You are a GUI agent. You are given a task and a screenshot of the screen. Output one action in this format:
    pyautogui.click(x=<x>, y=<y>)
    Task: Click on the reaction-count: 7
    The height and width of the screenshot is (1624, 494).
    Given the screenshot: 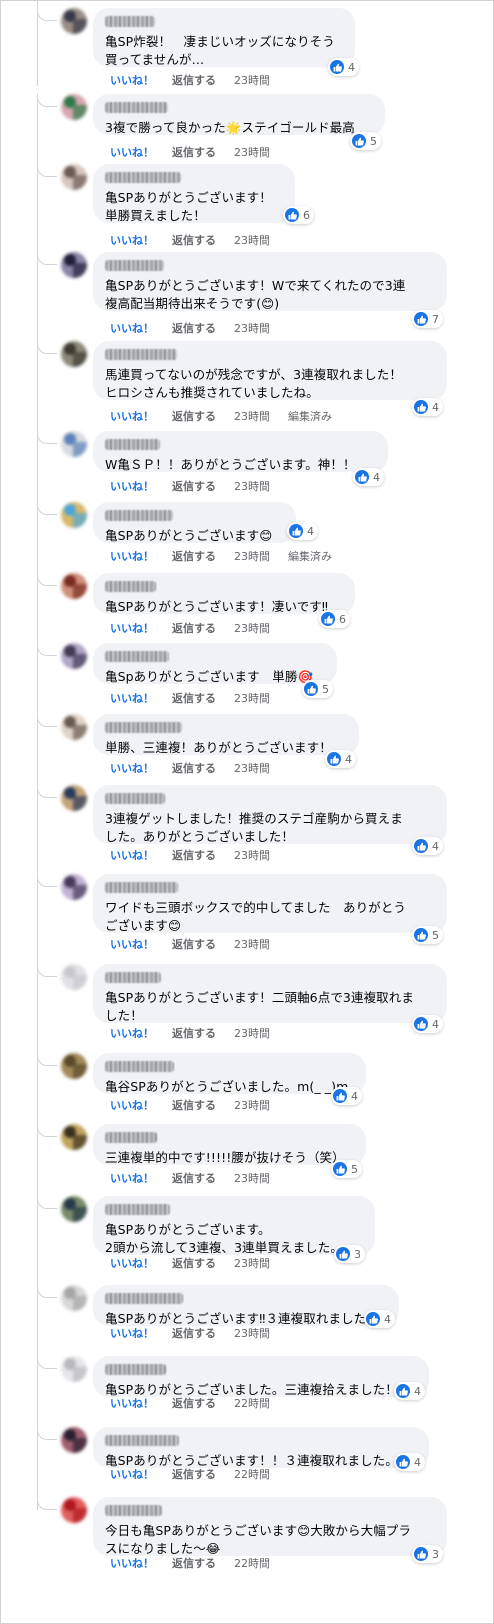 What is the action you would take?
    pyautogui.click(x=427, y=319)
    